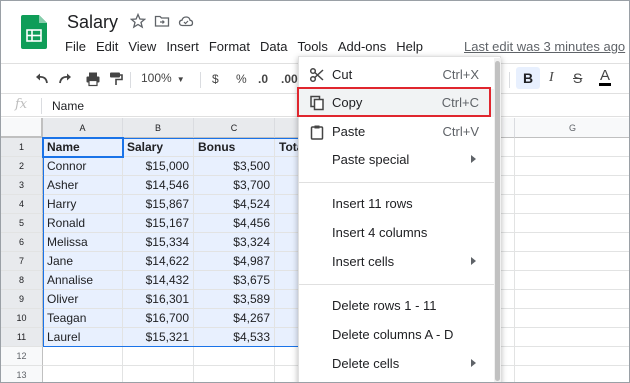 This screenshot has width=630, height=383. Describe the element at coordinates (83, 318) in the screenshot. I see `table-cell: Teagan` at that location.